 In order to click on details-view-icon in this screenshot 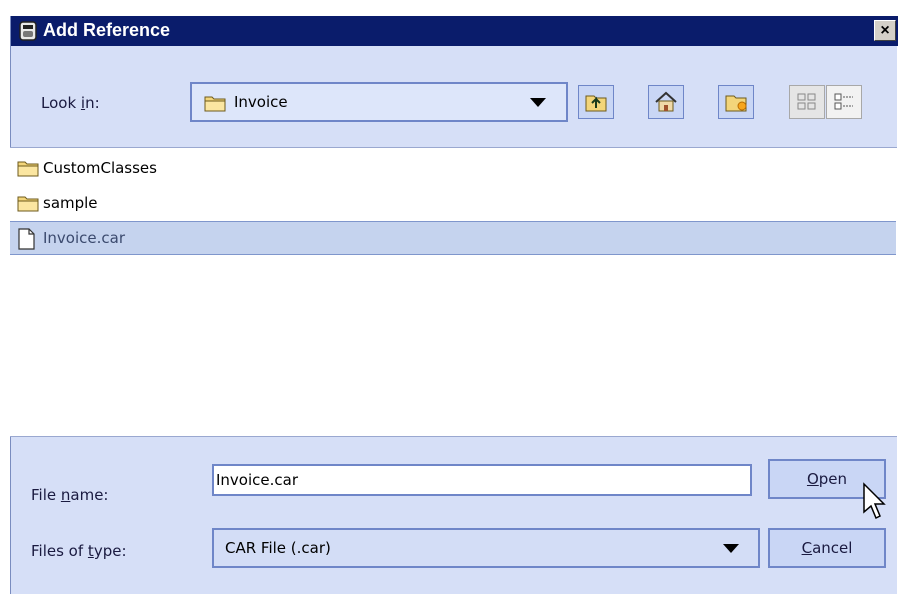, I will do `click(843, 101)`.